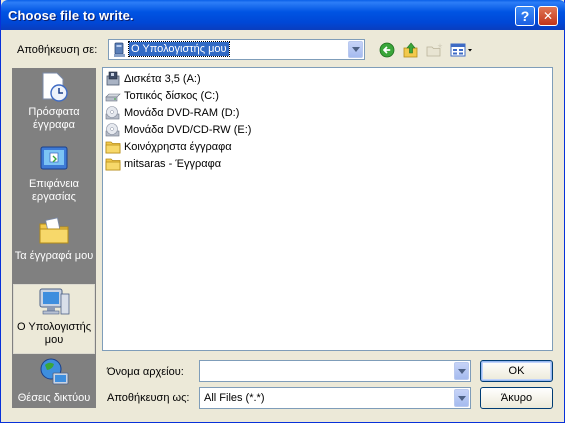 The height and width of the screenshot is (423, 565). I want to click on views-menu-button, so click(462, 50).